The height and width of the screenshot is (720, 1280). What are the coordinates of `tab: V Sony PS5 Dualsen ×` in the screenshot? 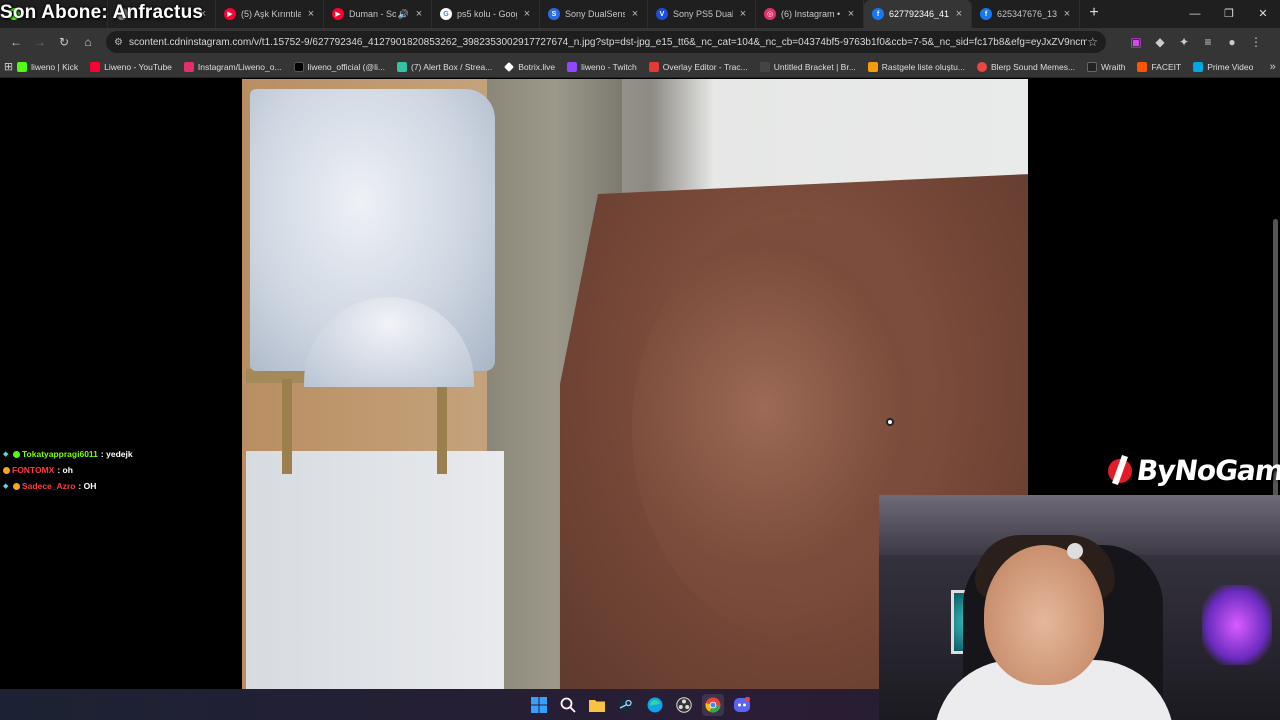 It's located at (702, 14).